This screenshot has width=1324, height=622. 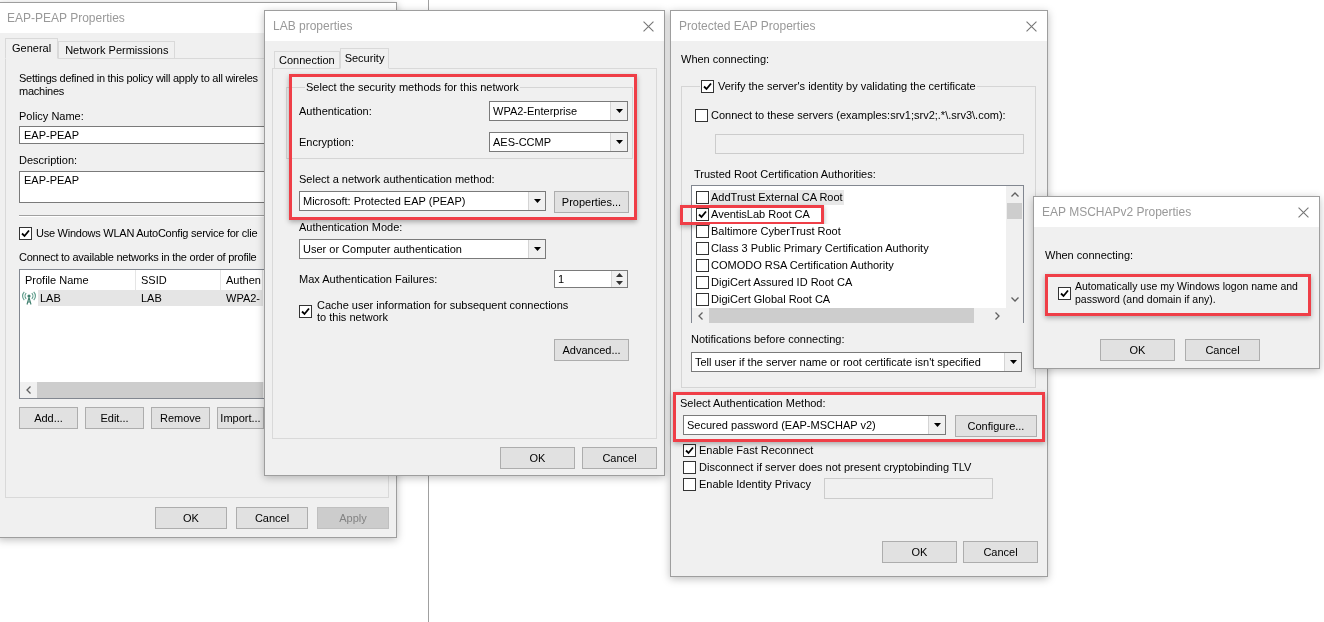 I want to click on group-label: Select the security methods for this network, so click(x=412, y=87).